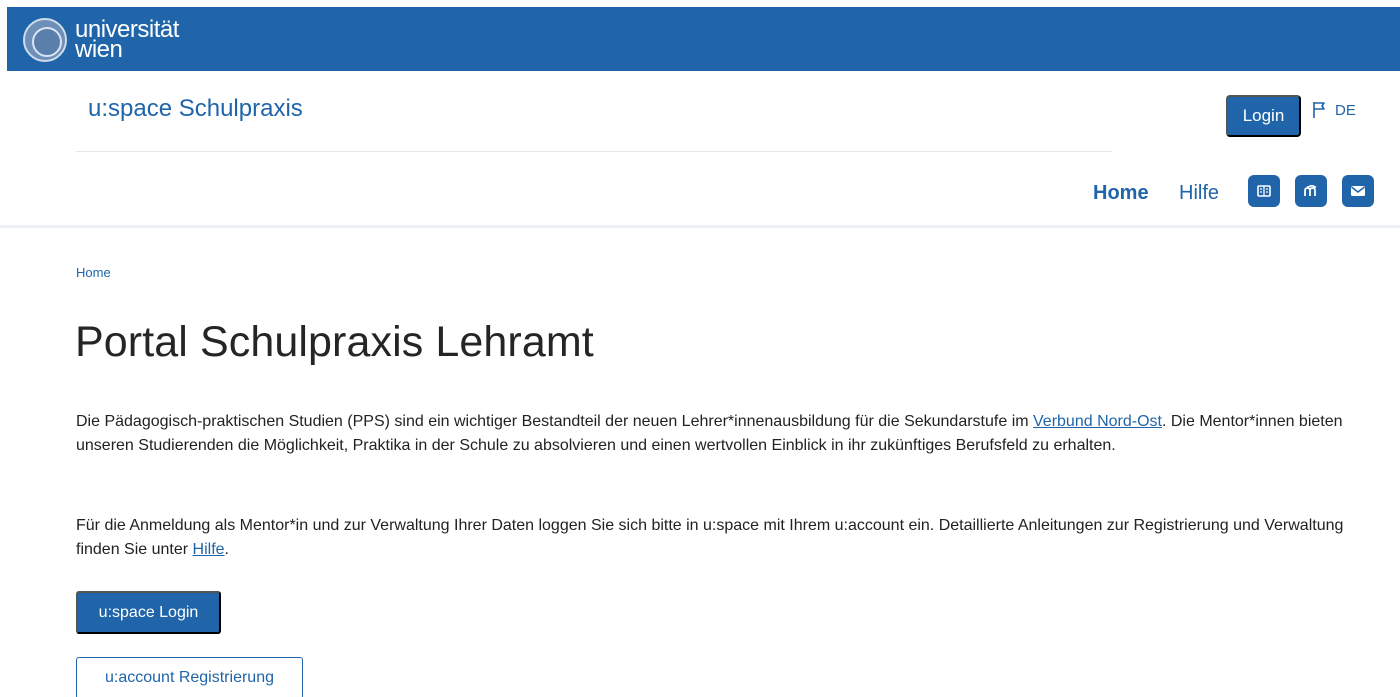 The width and height of the screenshot is (1400, 697). What do you see at coordinates (334, 342) in the screenshot?
I see `page-title: Portal Schulpraxis Lehramt` at bounding box center [334, 342].